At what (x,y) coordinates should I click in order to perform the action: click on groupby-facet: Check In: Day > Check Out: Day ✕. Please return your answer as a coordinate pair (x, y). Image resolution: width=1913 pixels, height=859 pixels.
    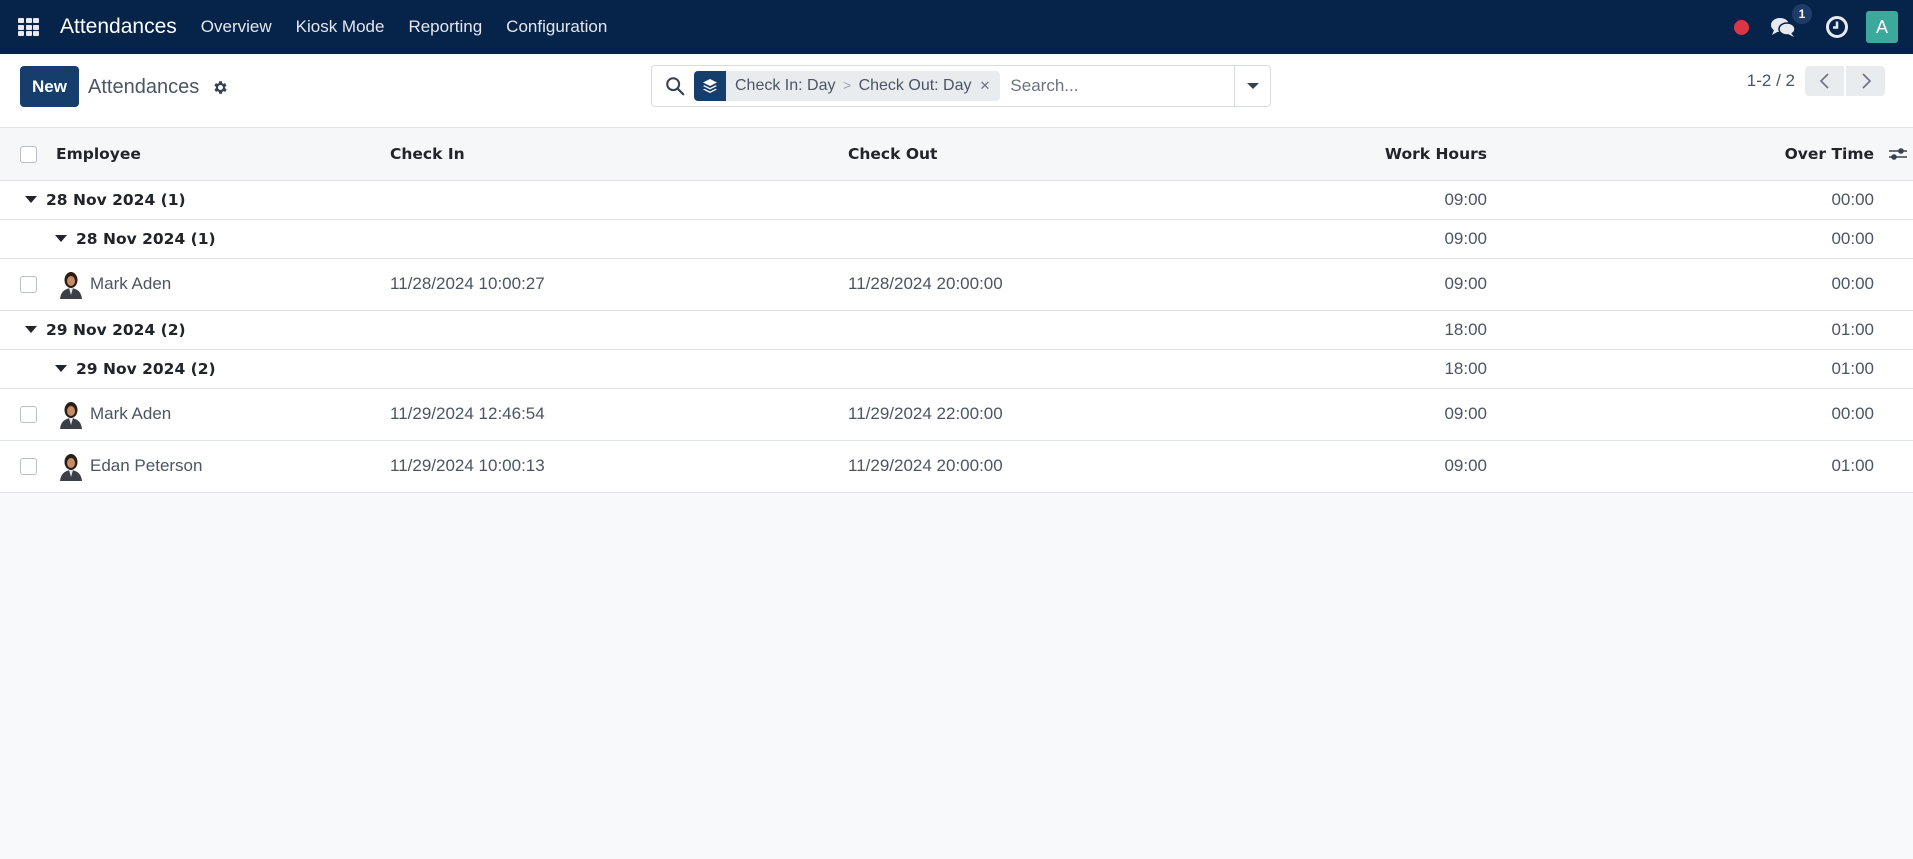
    Looking at the image, I should click on (847, 86).